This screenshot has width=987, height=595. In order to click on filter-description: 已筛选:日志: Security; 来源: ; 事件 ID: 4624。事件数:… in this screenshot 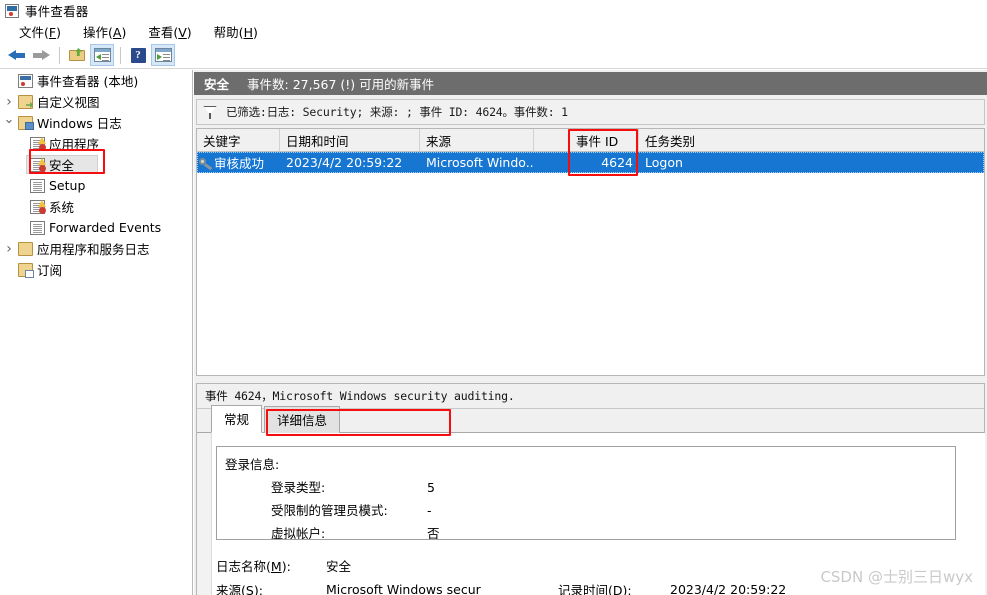, I will do `click(397, 112)`.